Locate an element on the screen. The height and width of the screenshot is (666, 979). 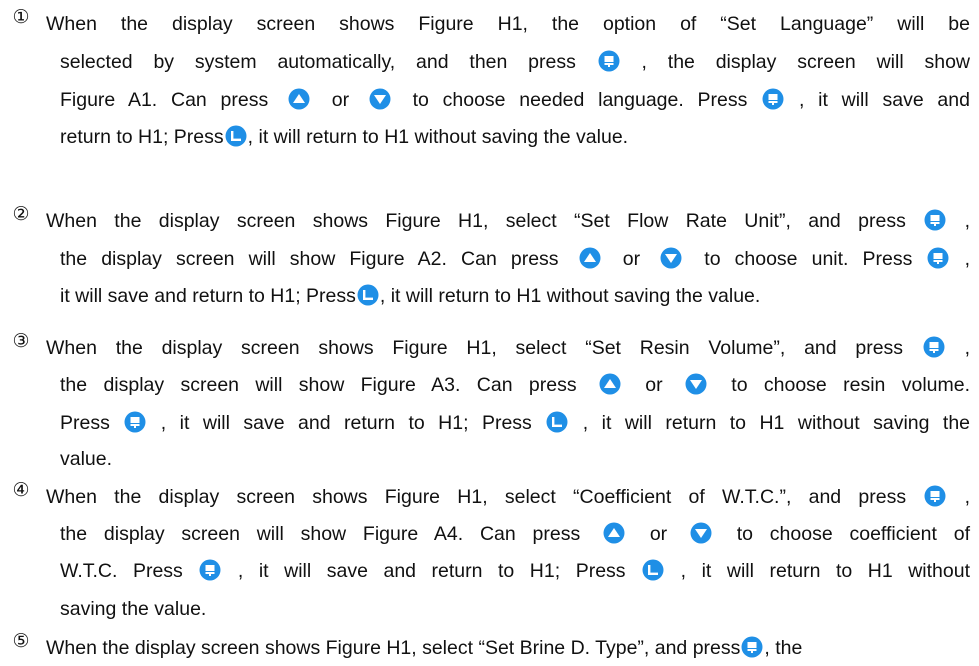
text-run: to choose unit. Press is located at coordinates (808, 259).